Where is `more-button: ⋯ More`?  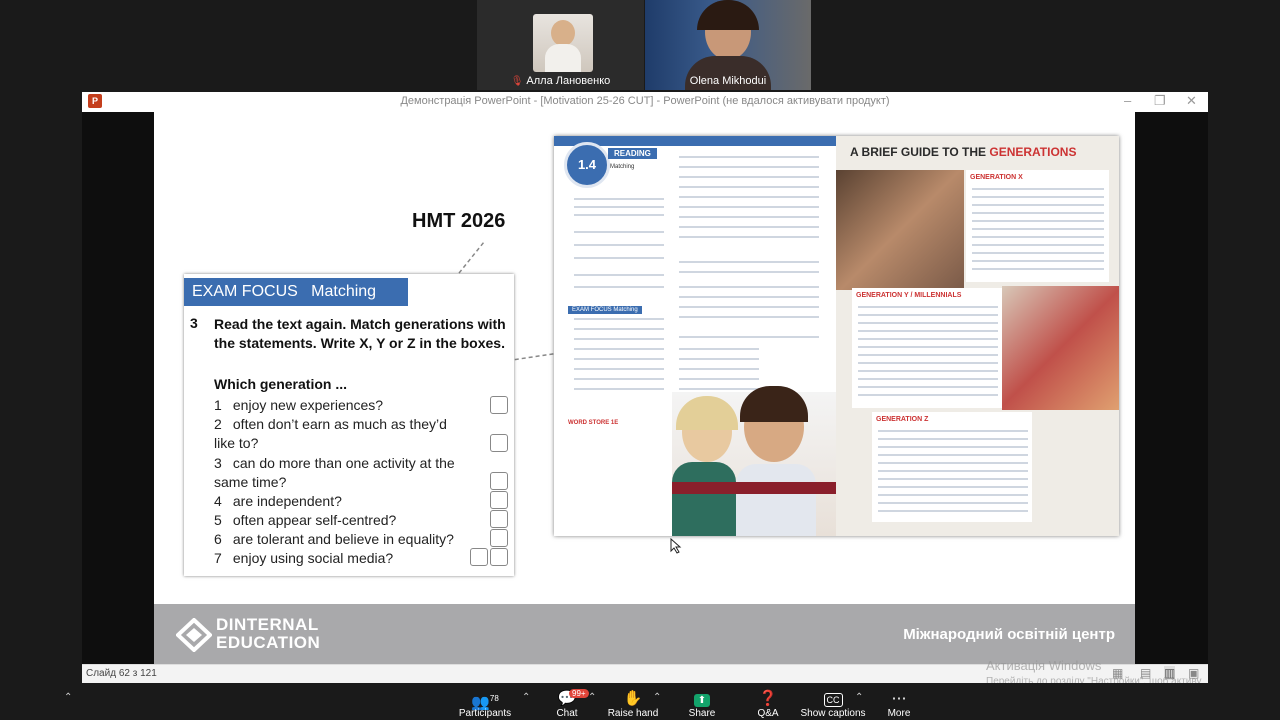 more-button: ⋯ More is located at coordinates (899, 704).